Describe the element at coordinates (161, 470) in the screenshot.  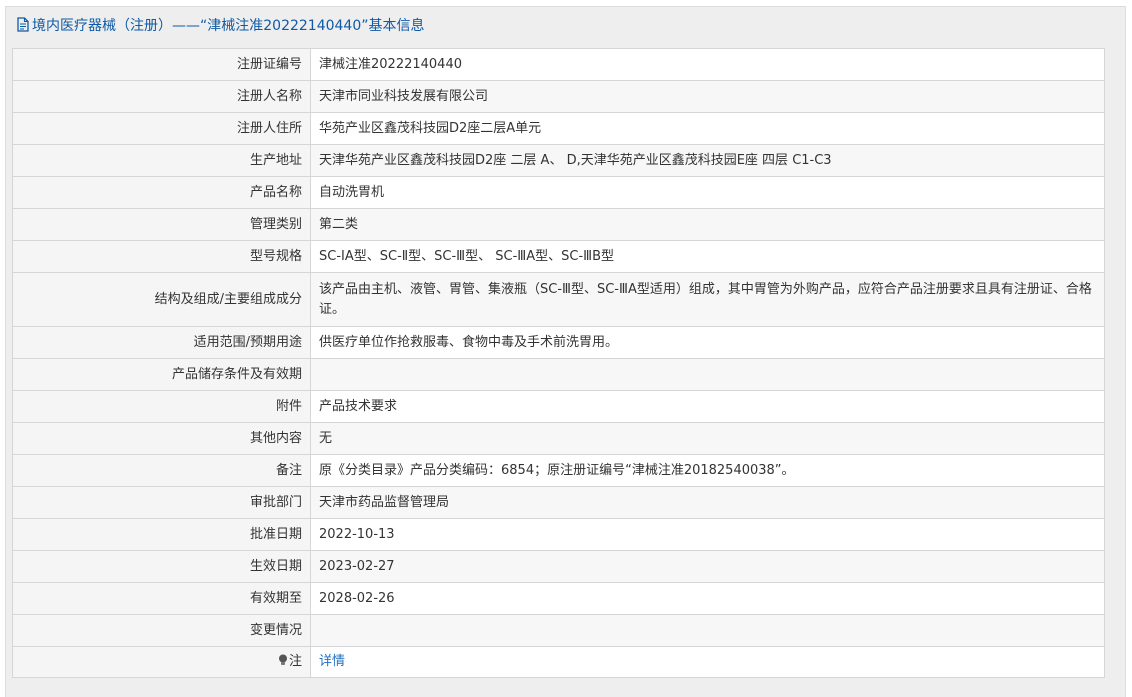
I see `row-label: 备注` at that location.